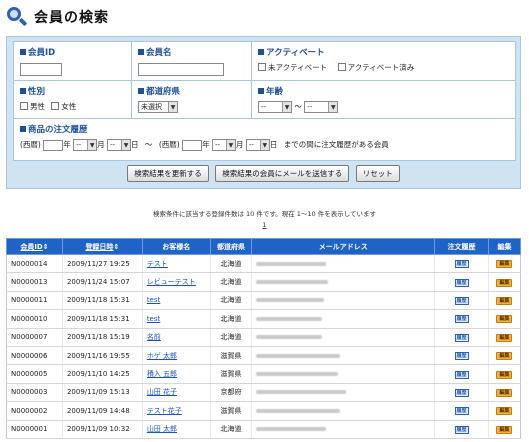 The image size is (529, 442). I want to click on order-to-year-input, so click(192, 145).